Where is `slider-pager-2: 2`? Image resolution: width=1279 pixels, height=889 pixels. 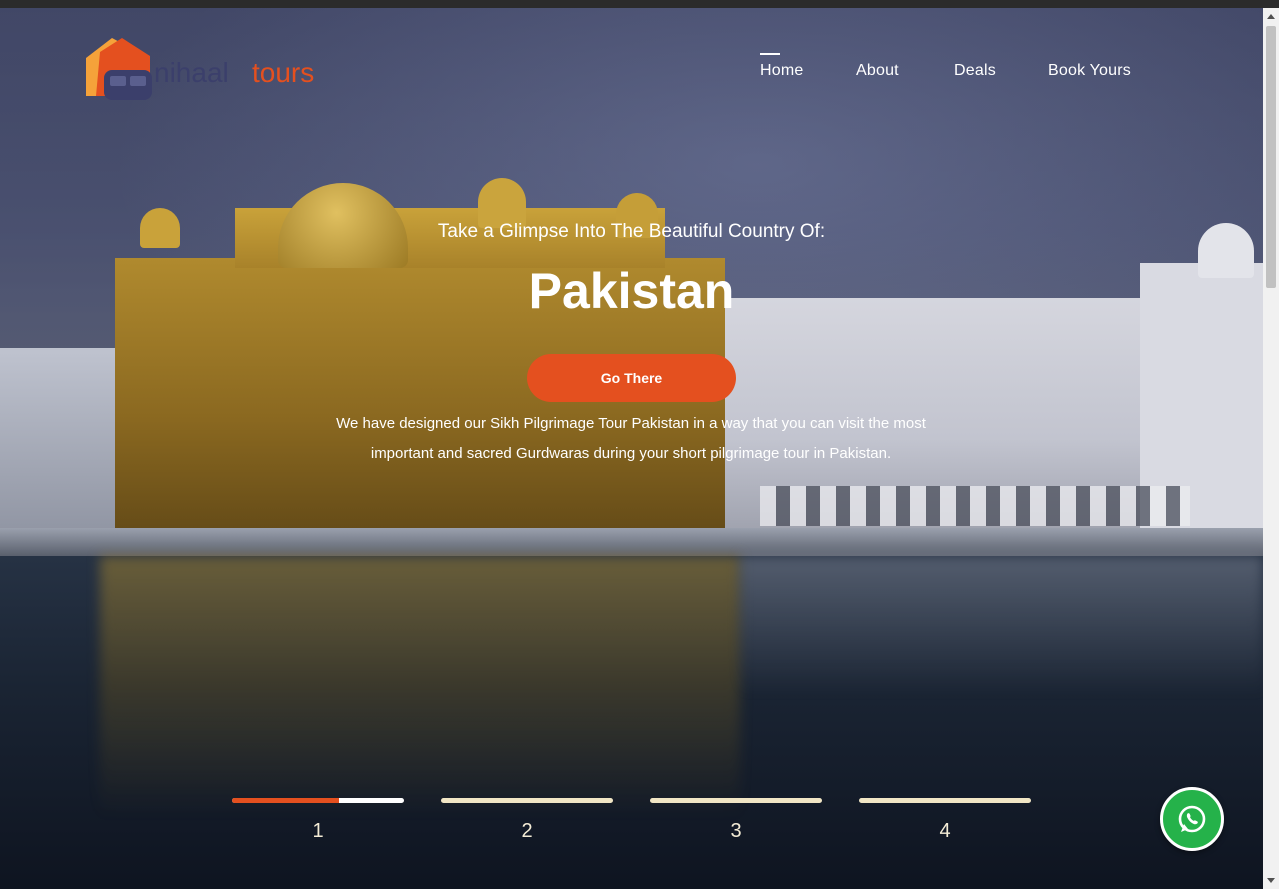
slider-pager-2: 2 is located at coordinates (527, 820).